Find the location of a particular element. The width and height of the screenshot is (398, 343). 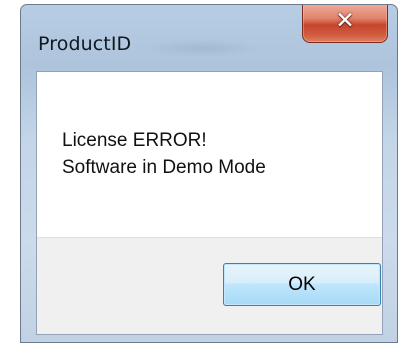

message-line-1: License ERROR! is located at coordinates (134, 140).